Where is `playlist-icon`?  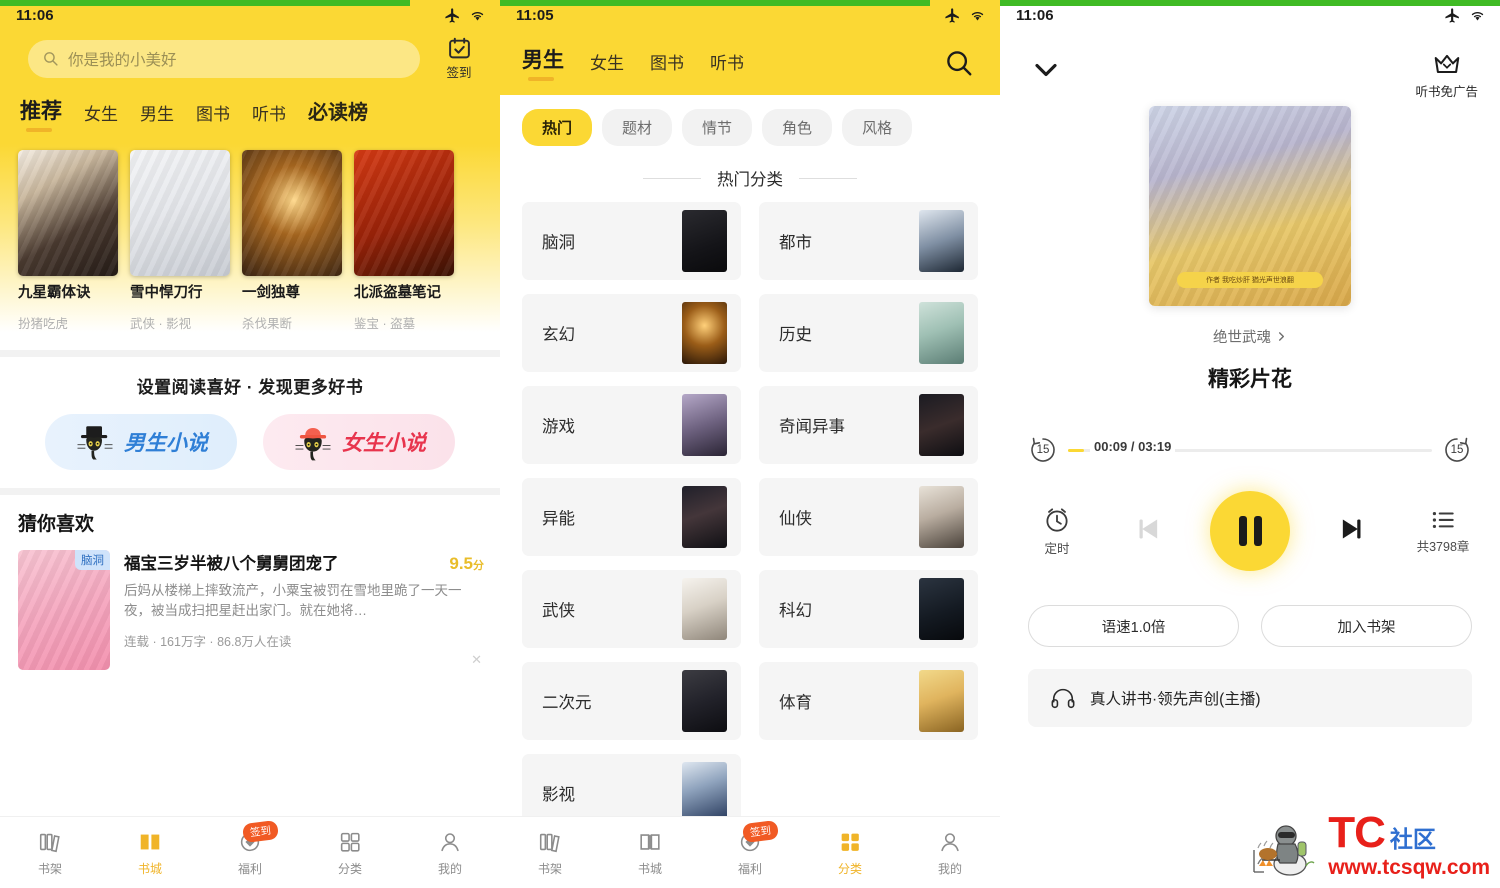
playlist-icon is located at coordinates (1443, 520).